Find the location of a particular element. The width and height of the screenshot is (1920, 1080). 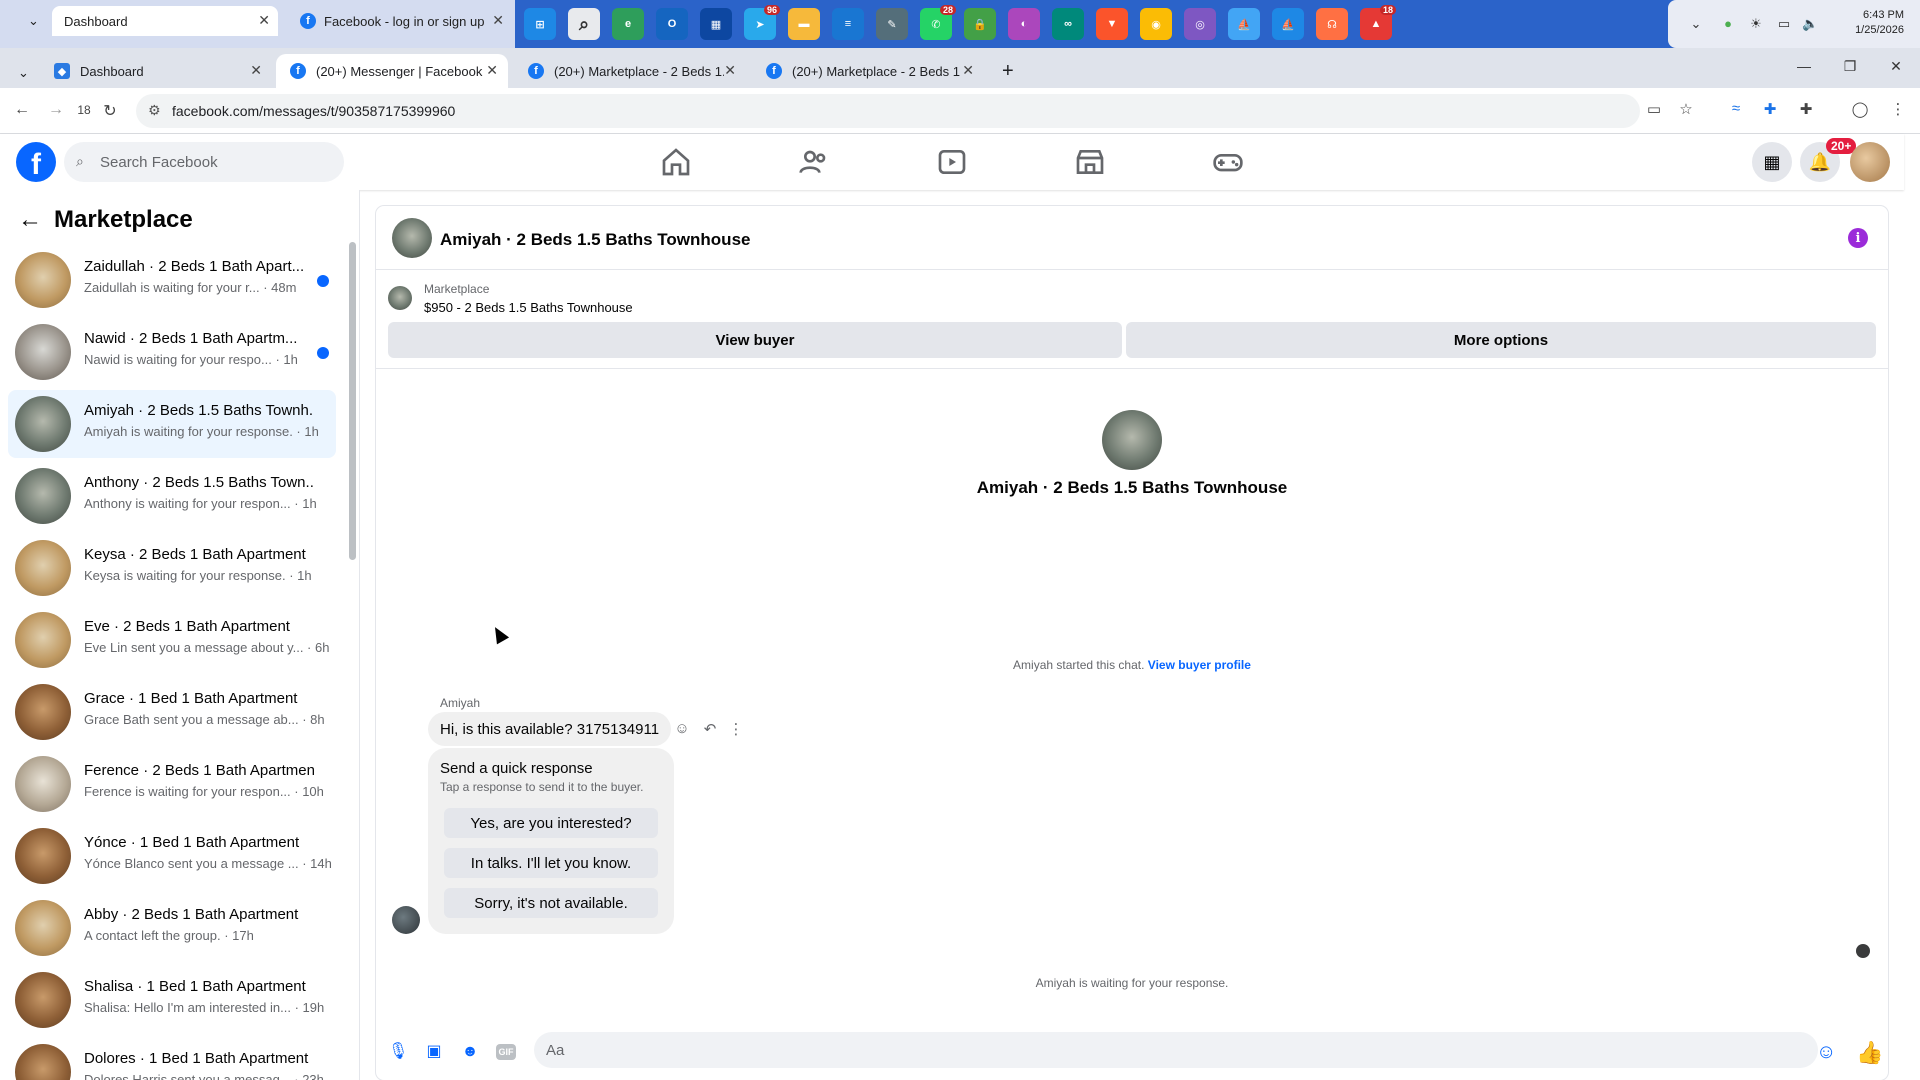

gif-icon: GIF is located at coordinates (506, 1052).